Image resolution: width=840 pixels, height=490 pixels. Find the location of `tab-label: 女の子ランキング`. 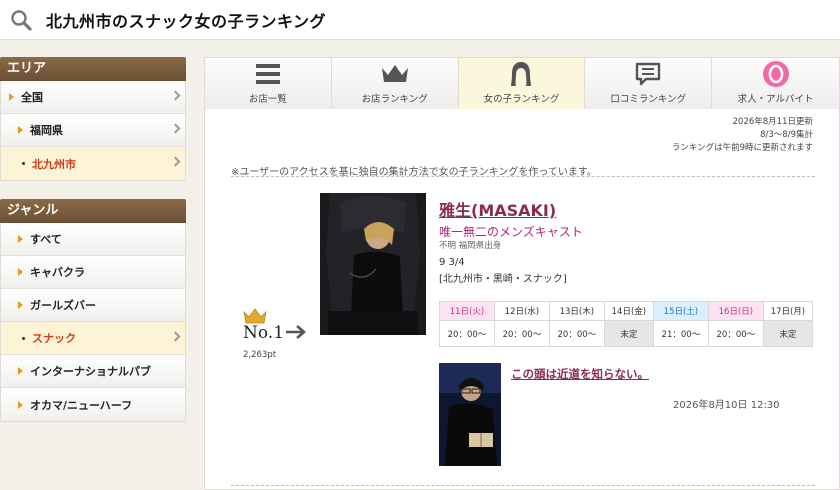

tab-label: 女の子ランキング is located at coordinates (521, 99).